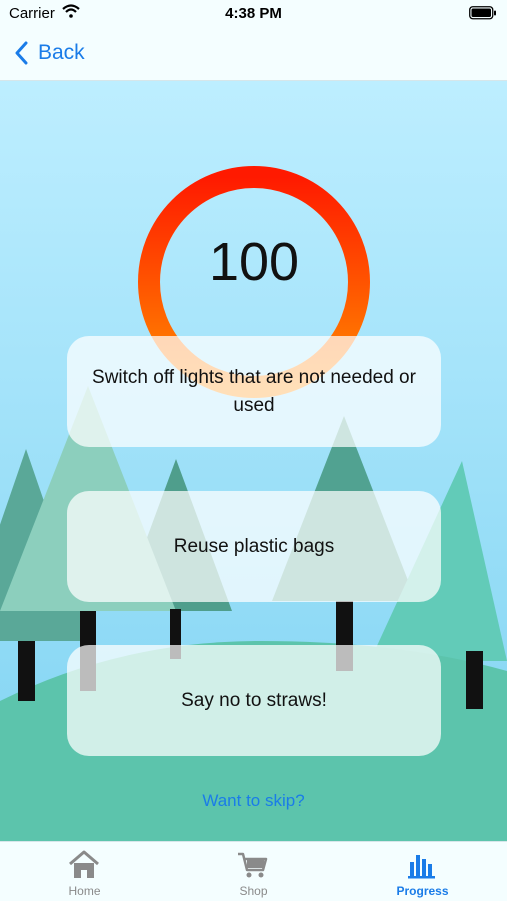 The height and width of the screenshot is (901, 507). I want to click on status-time: 4:38 PM, so click(253, 13).